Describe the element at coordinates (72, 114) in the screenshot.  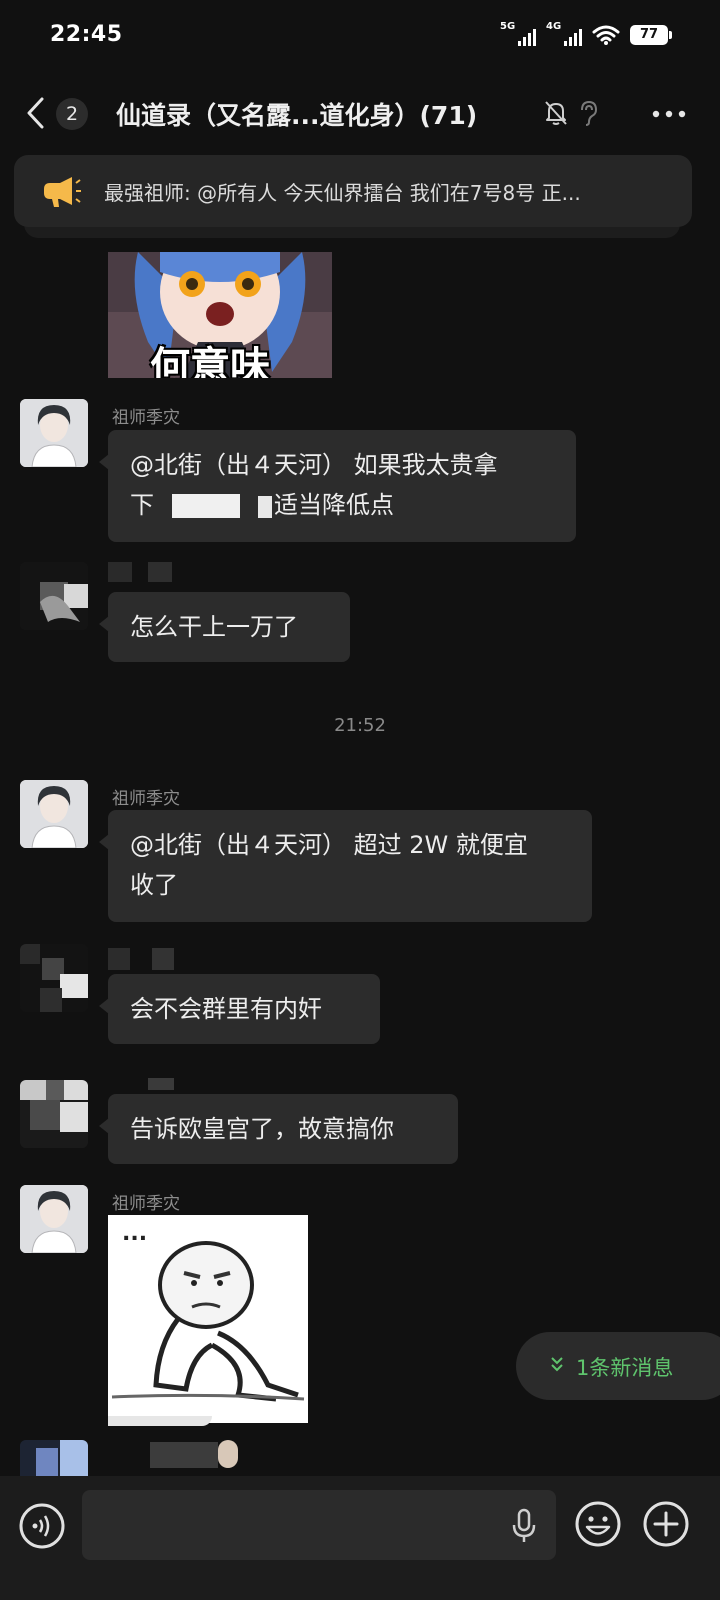
I see `unread-count-badge: 2` at that location.